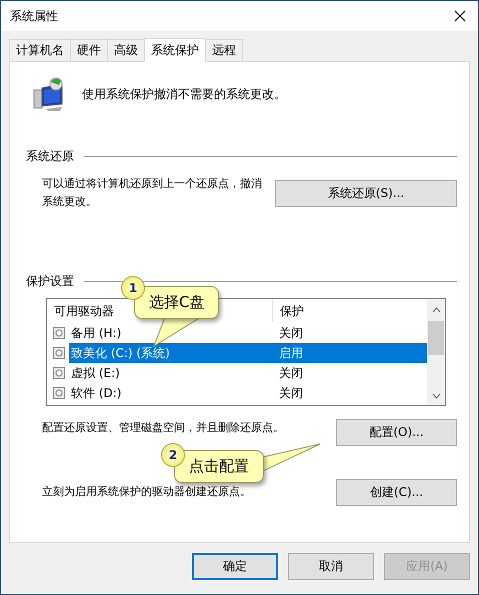 This screenshot has height=595, width=479. Describe the element at coordinates (436, 310) in the screenshot. I see `scroll-up-icon` at that location.